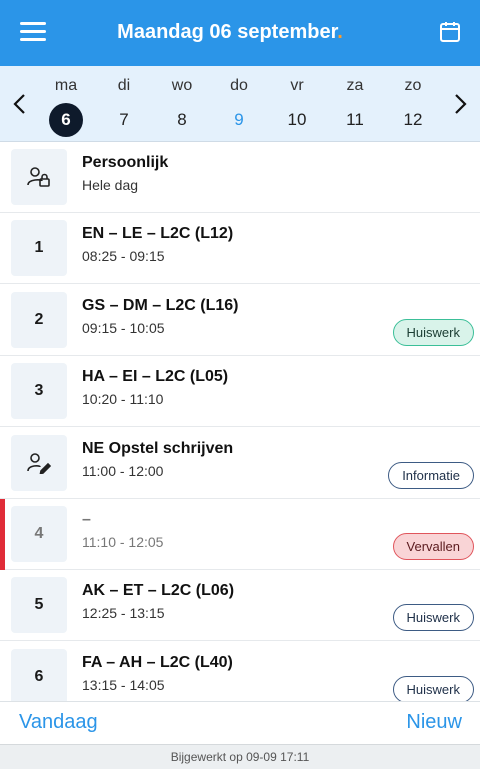 Image resolution: width=480 pixels, height=769 pixels. I want to click on new-button: Nieuw, so click(434, 722).